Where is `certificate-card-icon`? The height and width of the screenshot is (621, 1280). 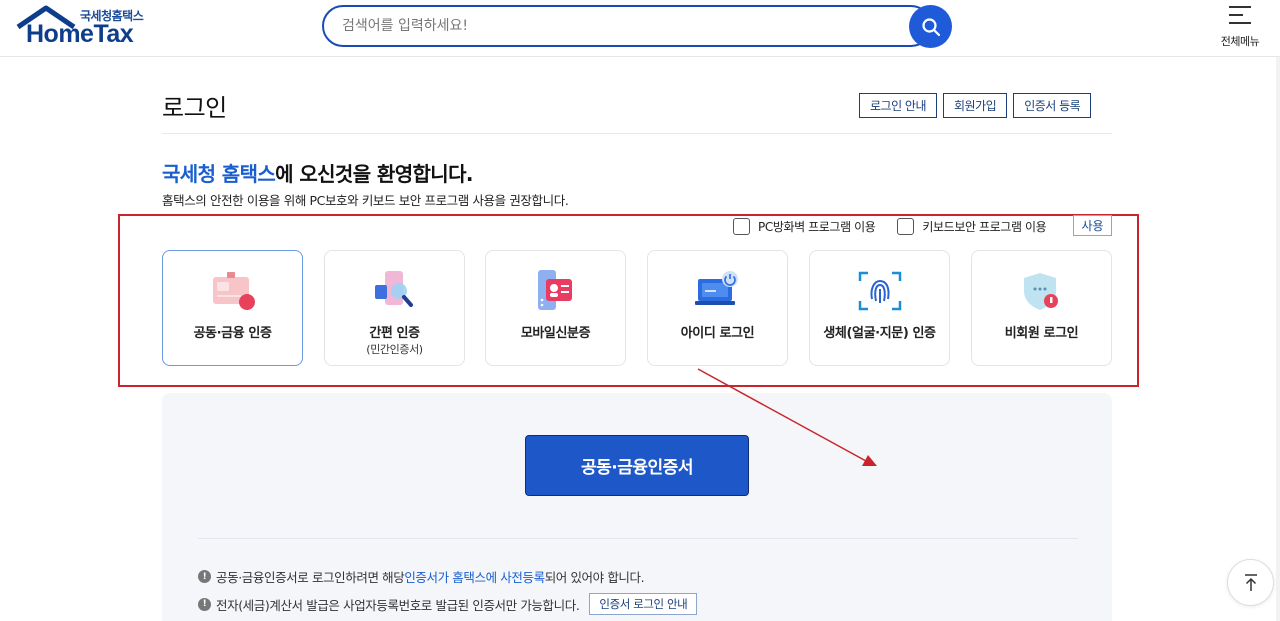
certificate-card-icon is located at coordinates (234, 291).